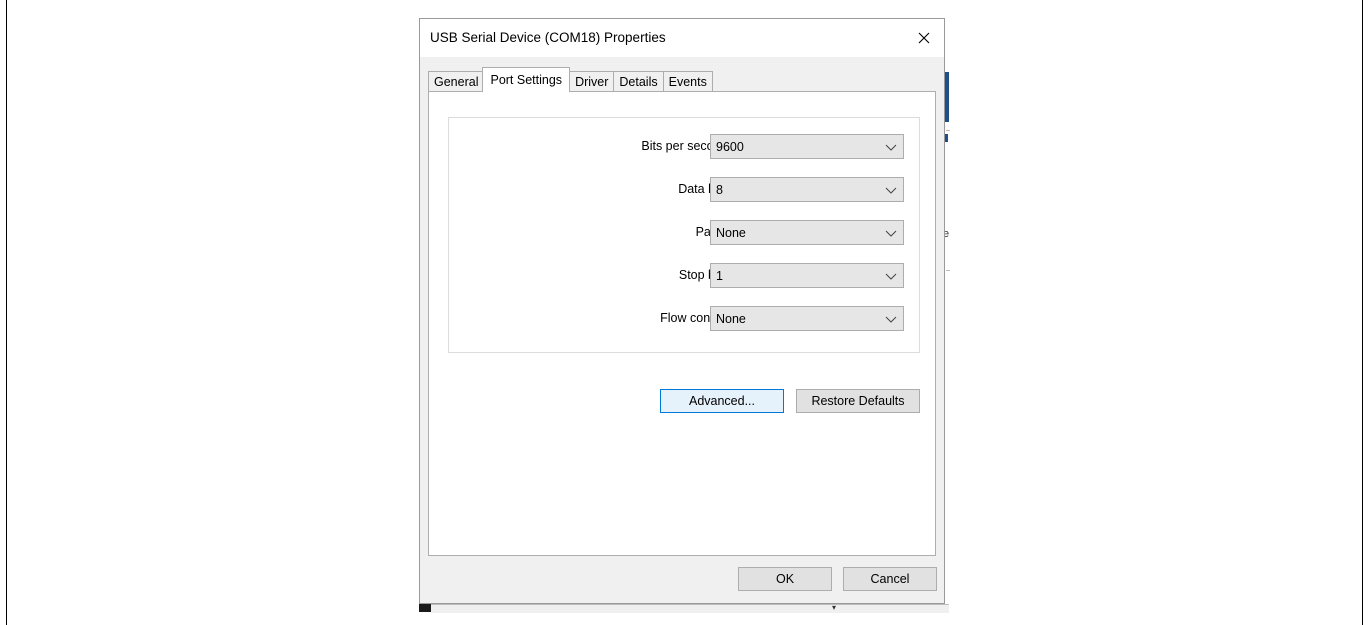  Describe the element at coordinates (731, 319) in the screenshot. I see `flow-control-value: None` at that location.